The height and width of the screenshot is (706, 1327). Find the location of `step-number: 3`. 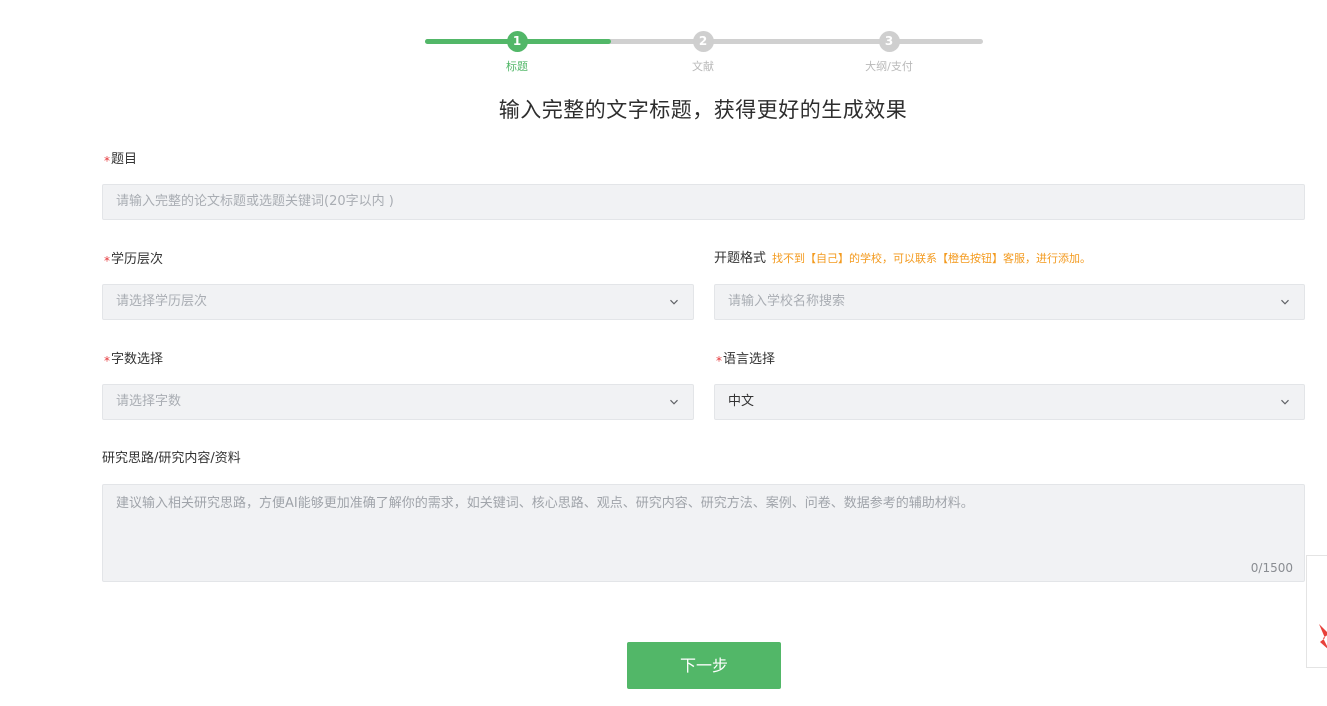

step-number: 3 is located at coordinates (889, 41).